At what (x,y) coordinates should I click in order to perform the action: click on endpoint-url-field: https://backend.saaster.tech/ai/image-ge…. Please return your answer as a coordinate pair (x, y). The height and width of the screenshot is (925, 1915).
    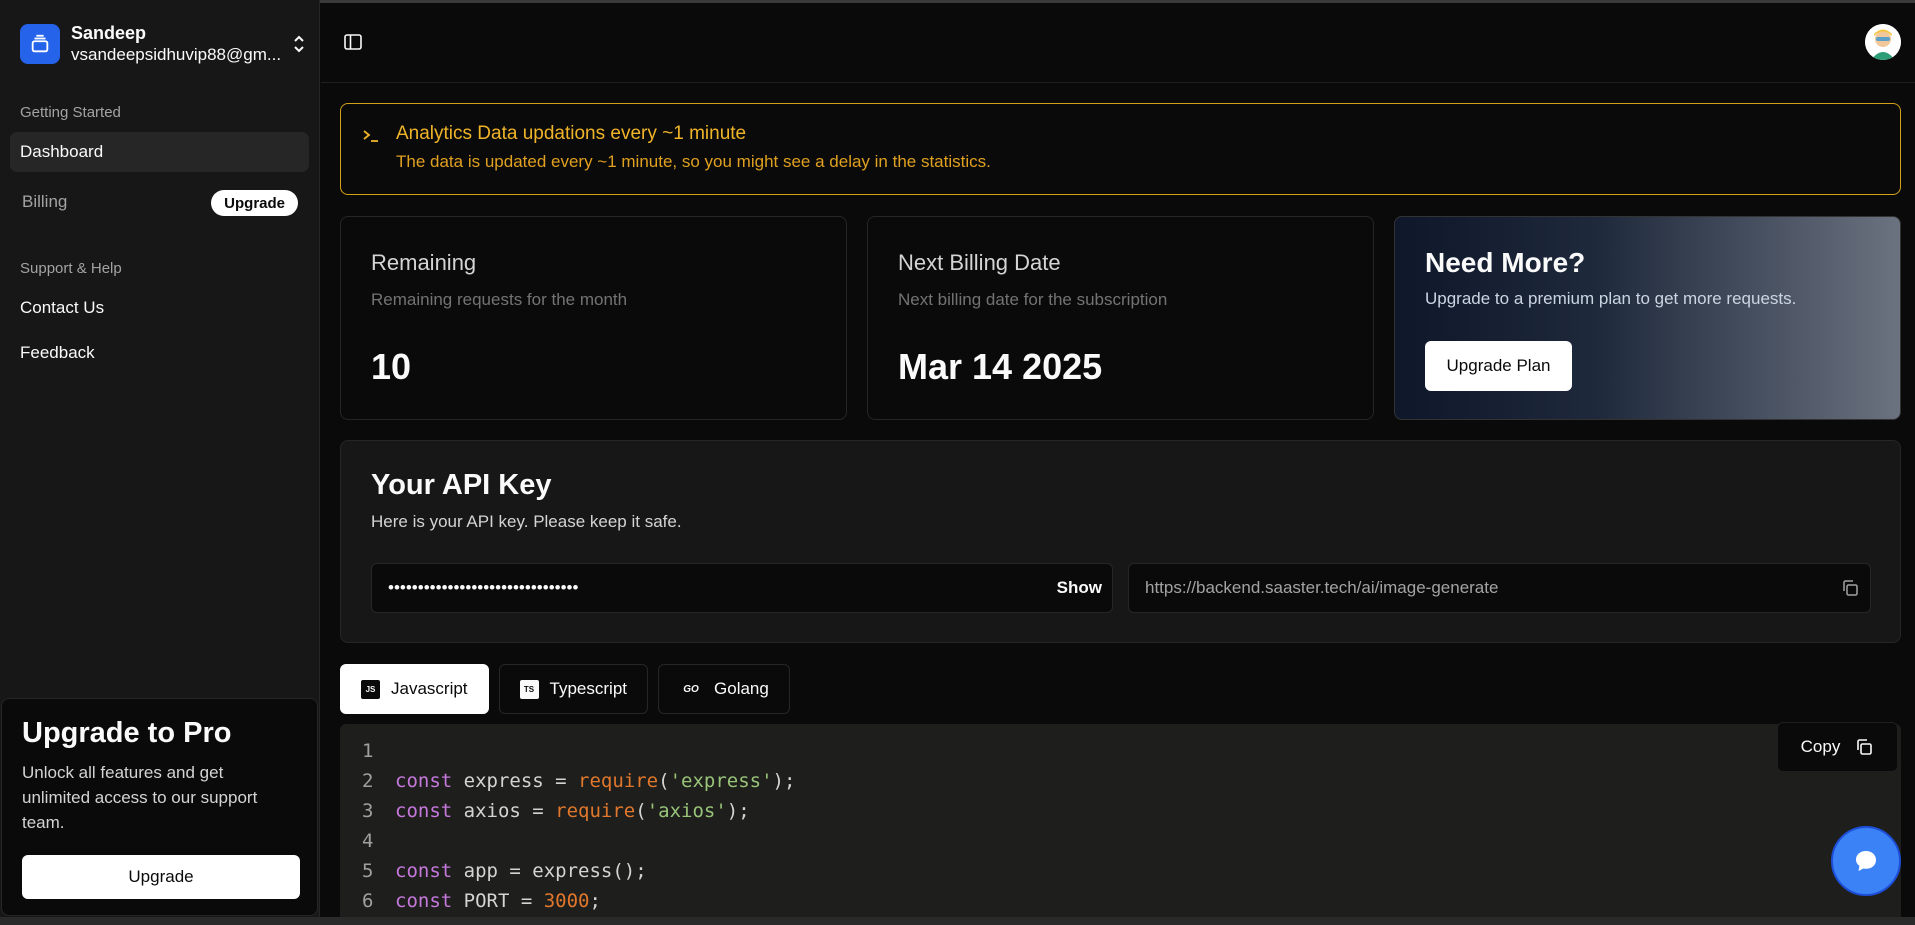
    Looking at the image, I should click on (1499, 588).